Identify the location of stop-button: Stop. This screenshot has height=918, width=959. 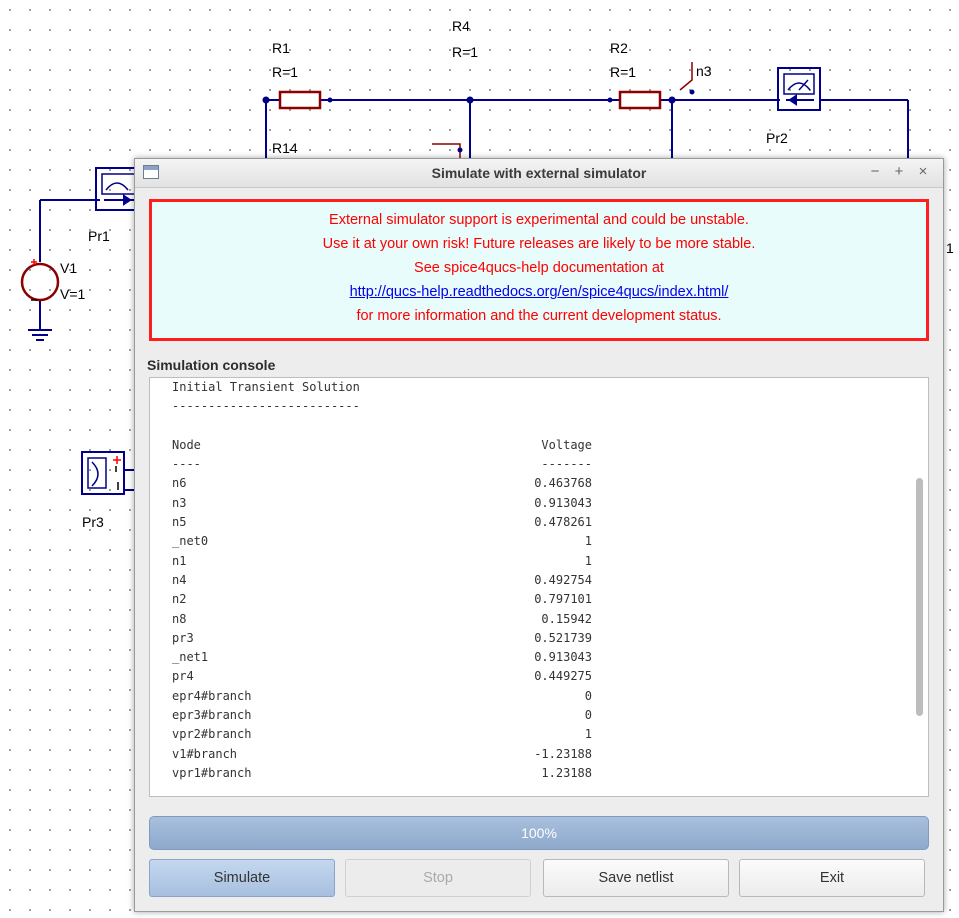
(438, 878).